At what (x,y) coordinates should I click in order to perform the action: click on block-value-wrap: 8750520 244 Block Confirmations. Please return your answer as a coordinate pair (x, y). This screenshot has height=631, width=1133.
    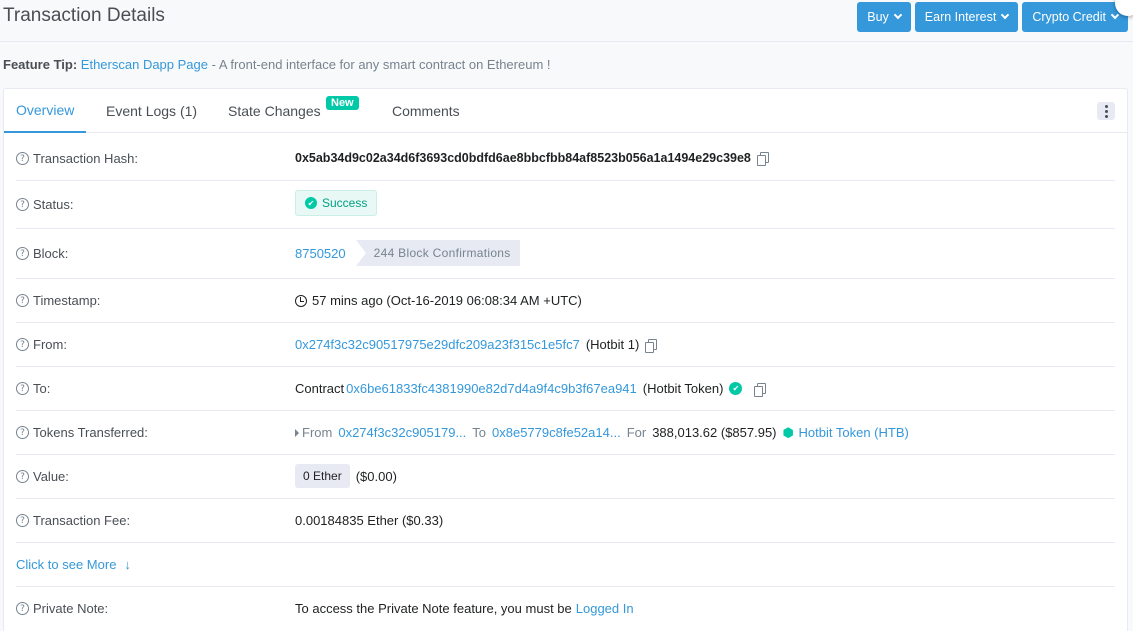
    Looking at the image, I should click on (407, 253).